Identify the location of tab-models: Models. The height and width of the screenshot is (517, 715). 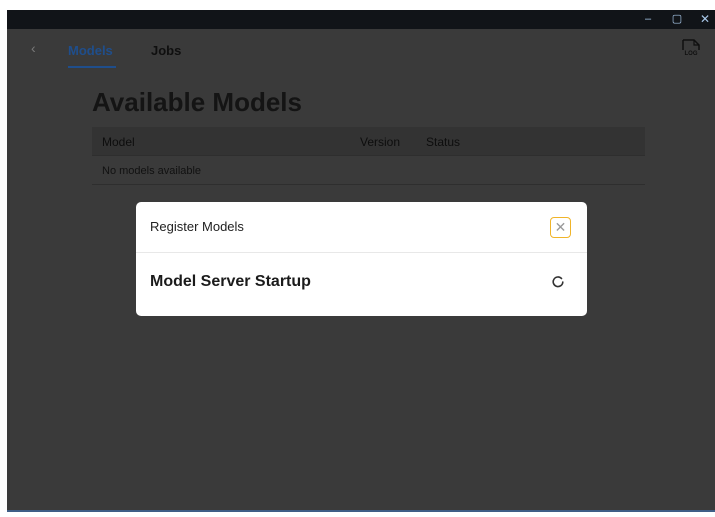
(90, 51).